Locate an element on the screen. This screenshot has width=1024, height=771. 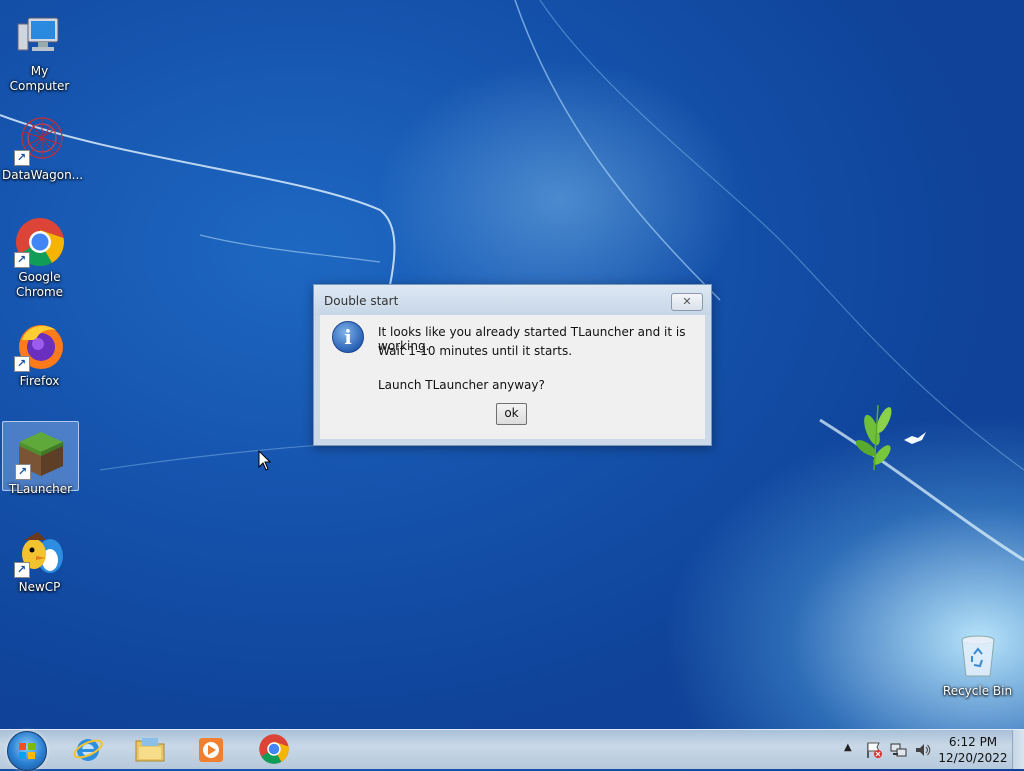
desktop-icon-google-chrome: ↗ Google Chrome is located at coordinates (39, 255).